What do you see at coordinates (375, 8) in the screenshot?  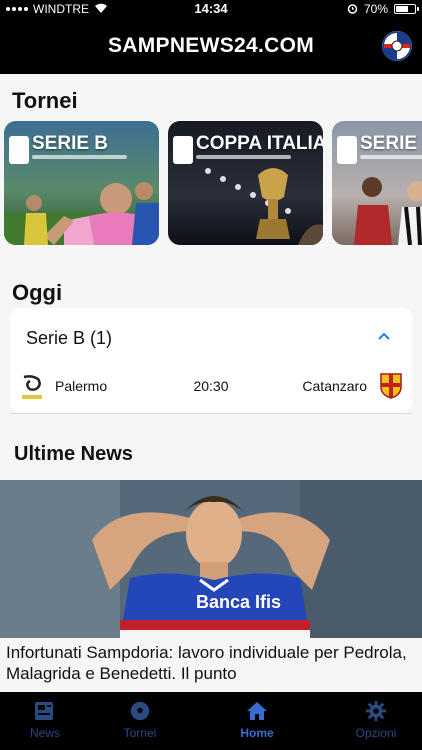 I see `battery-percent: 70%` at bounding box center [375, 8].